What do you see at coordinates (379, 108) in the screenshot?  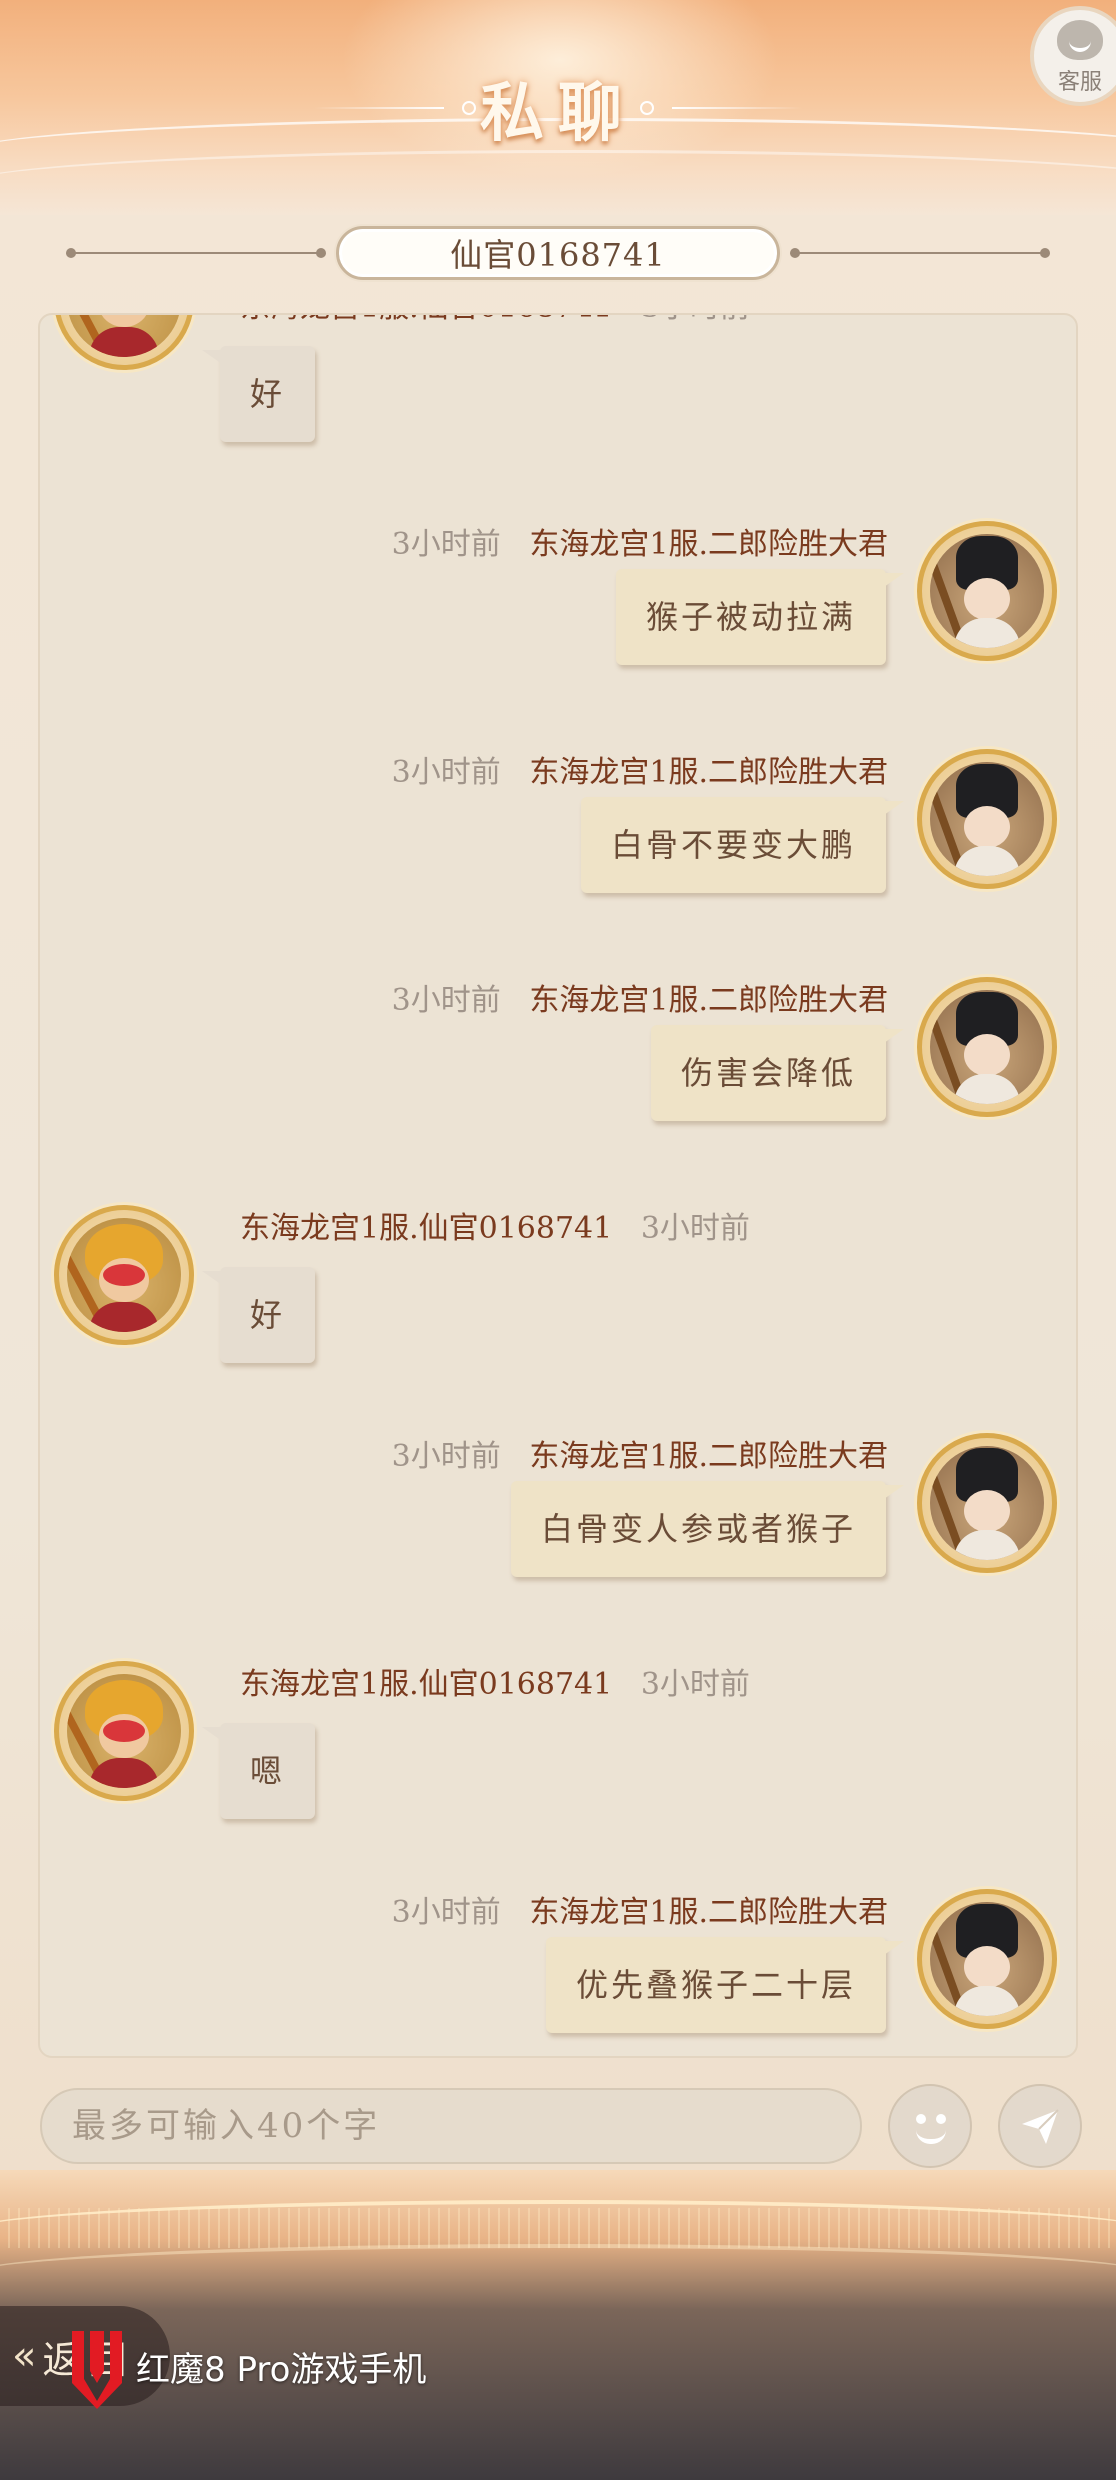 I see `title-ornament-left` at bounding box center [379, 108].